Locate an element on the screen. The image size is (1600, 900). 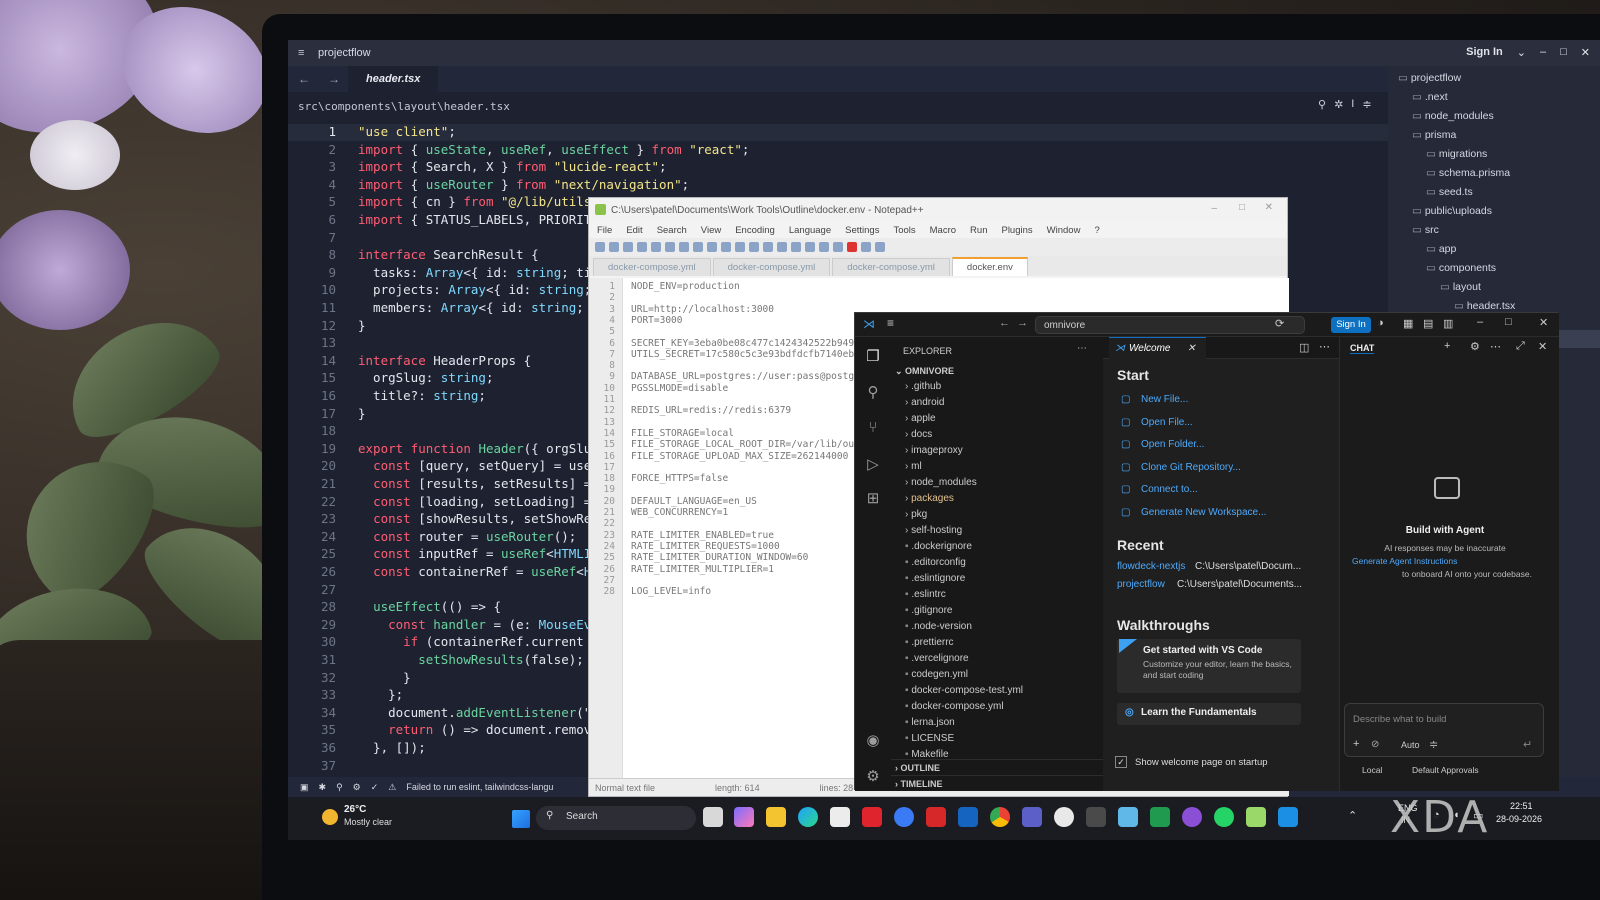
text-line: FORCE_HTTPS=false is located at coordinates (679, 478).